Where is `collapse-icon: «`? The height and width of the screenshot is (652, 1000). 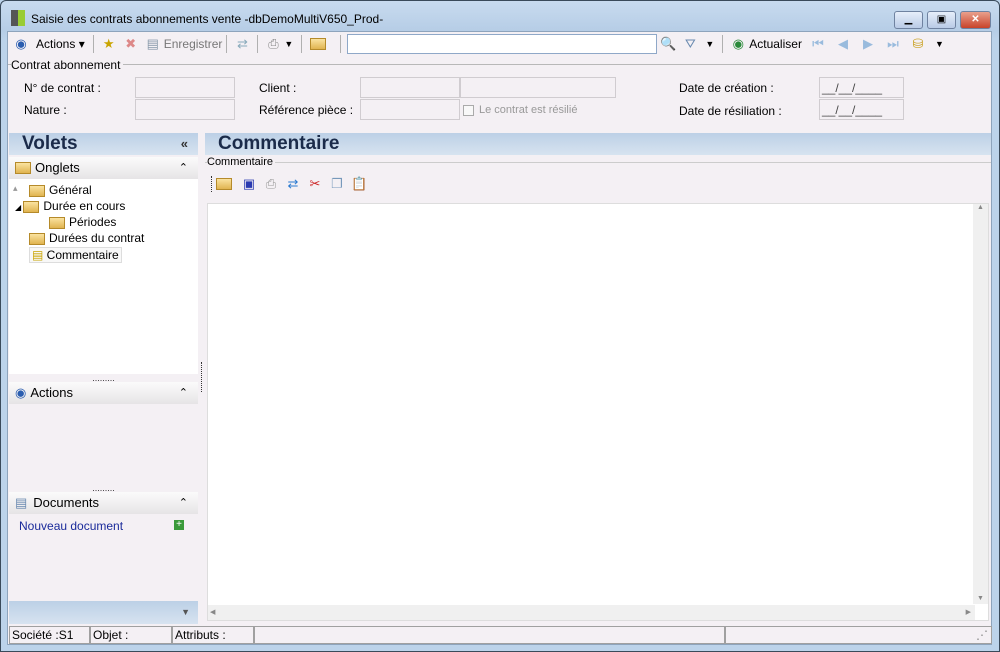
collapse-icon: « is located at coordinates (184, 144).